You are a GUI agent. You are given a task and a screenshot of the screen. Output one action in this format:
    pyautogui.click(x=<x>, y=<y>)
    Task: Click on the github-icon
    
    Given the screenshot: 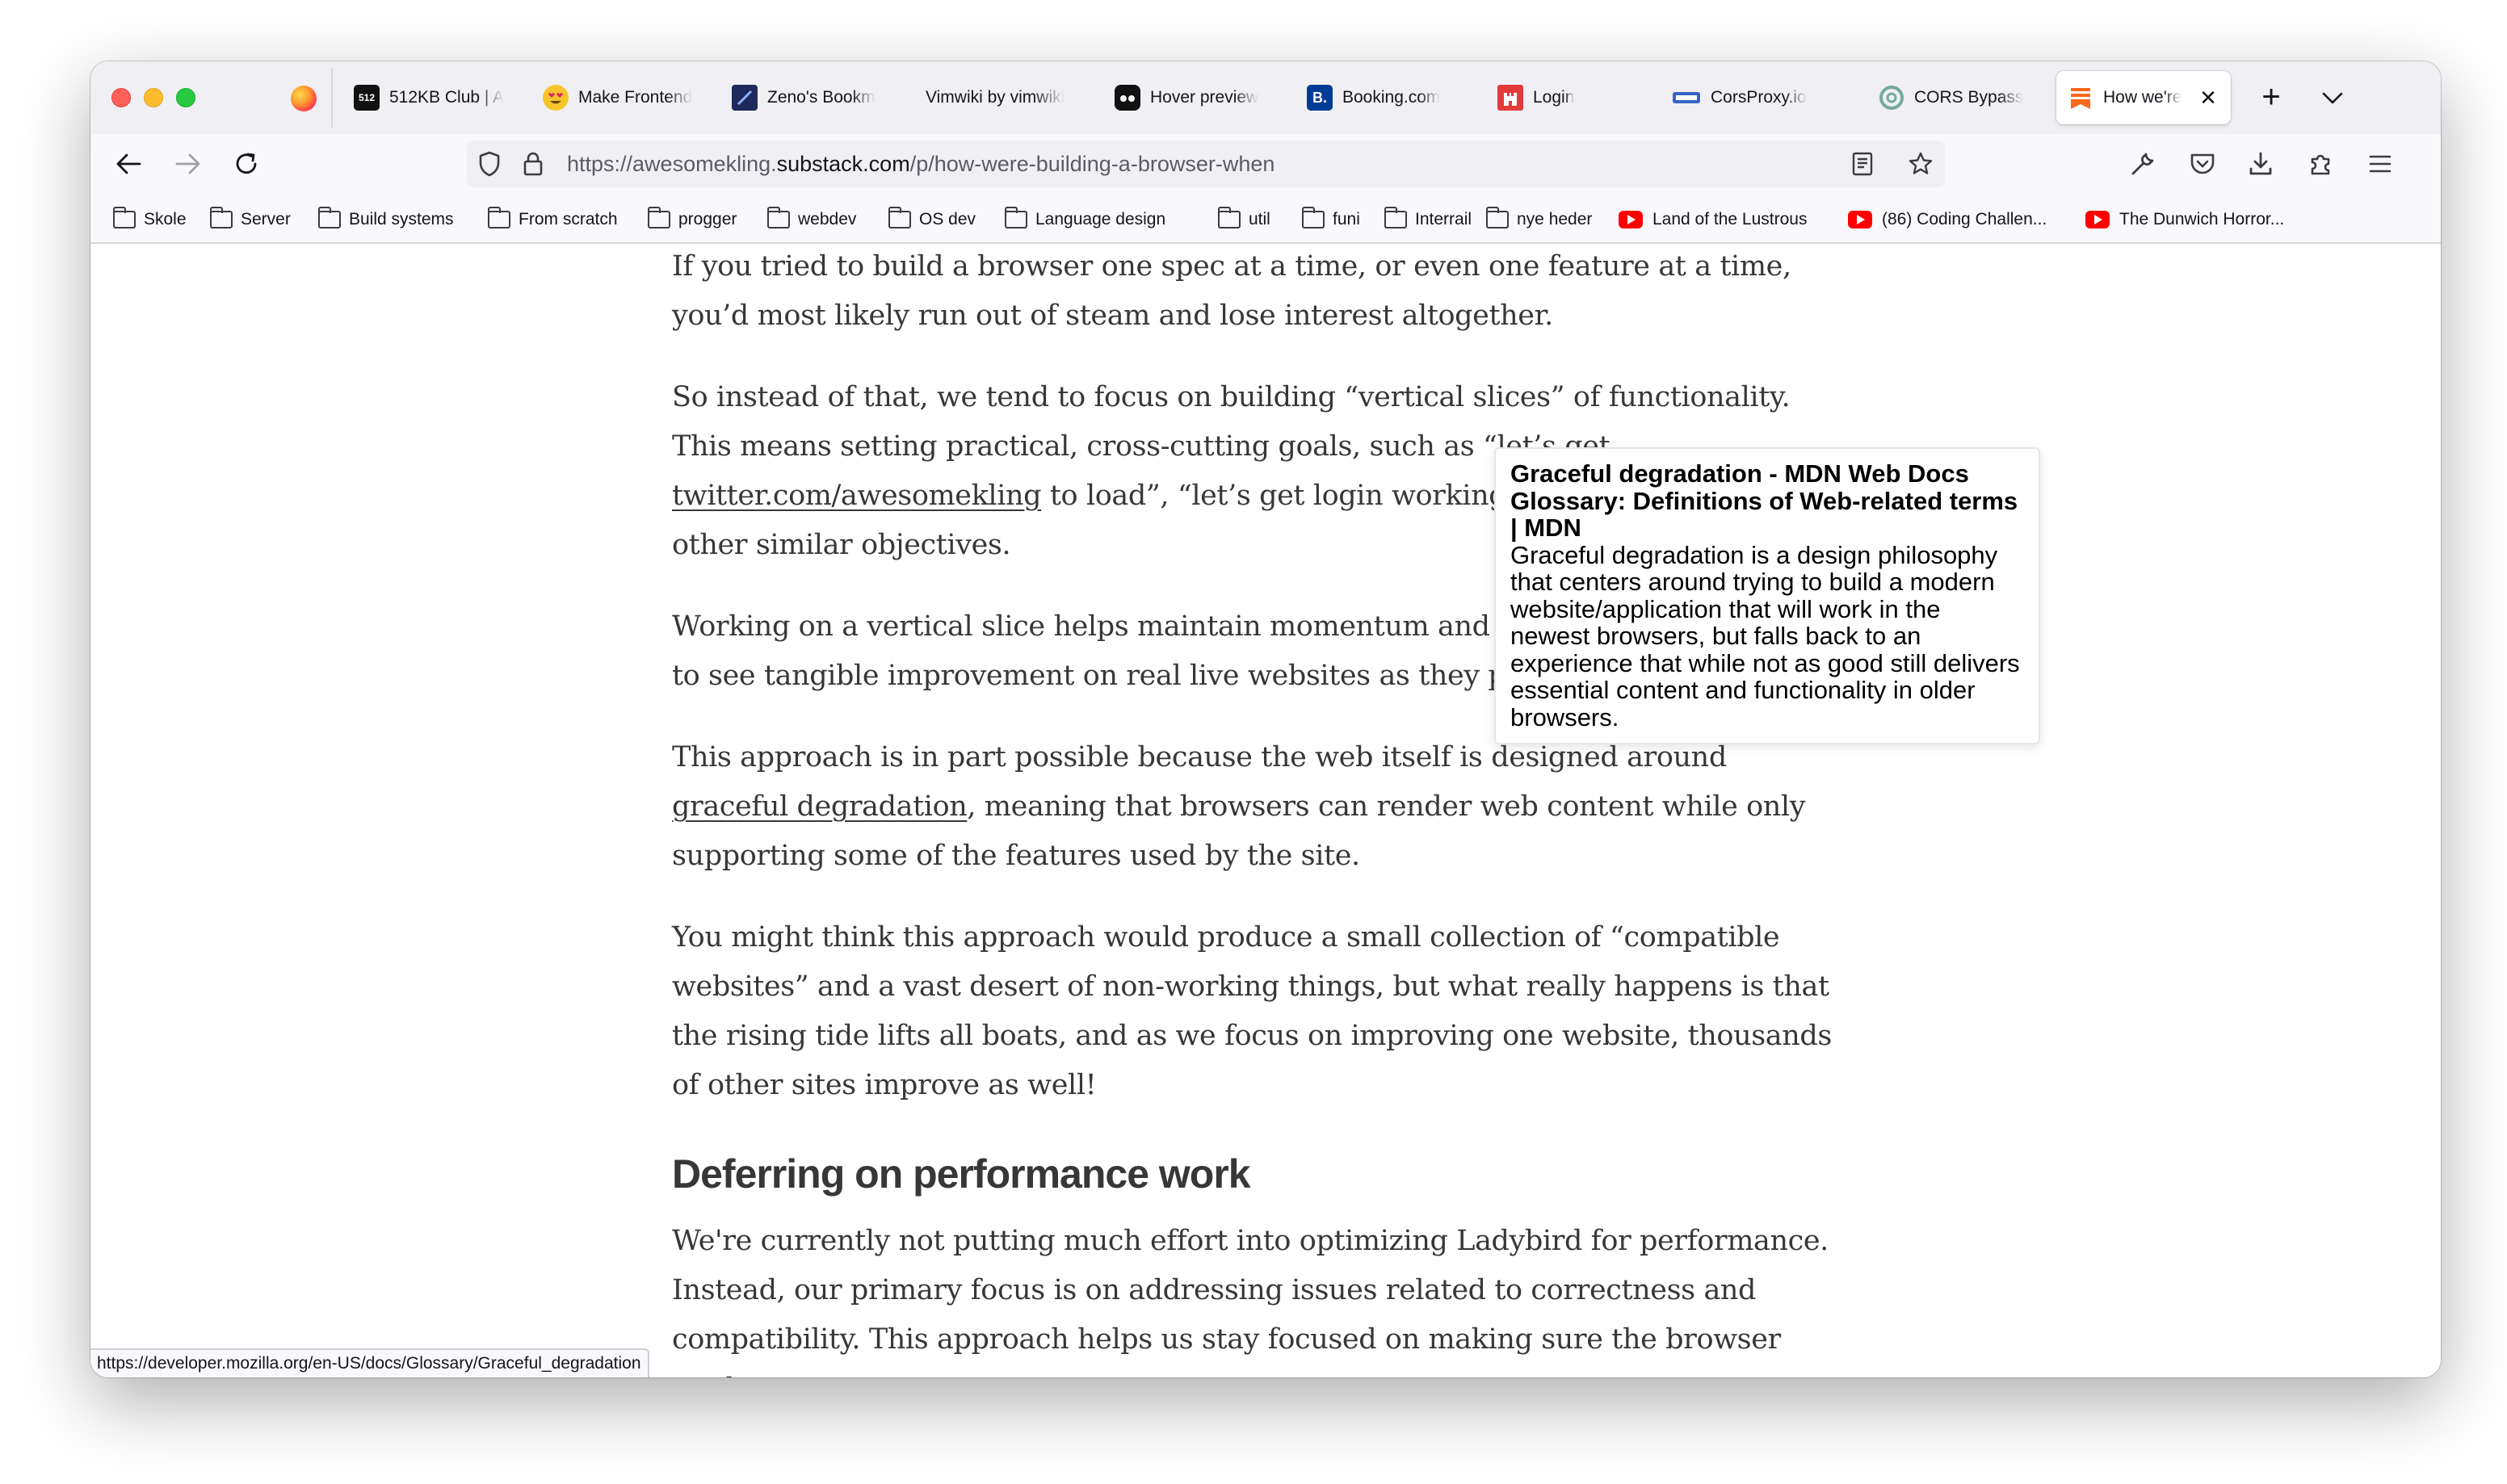 What is the action you would take?
    pyautogui.click(x=1127, y=98)
    